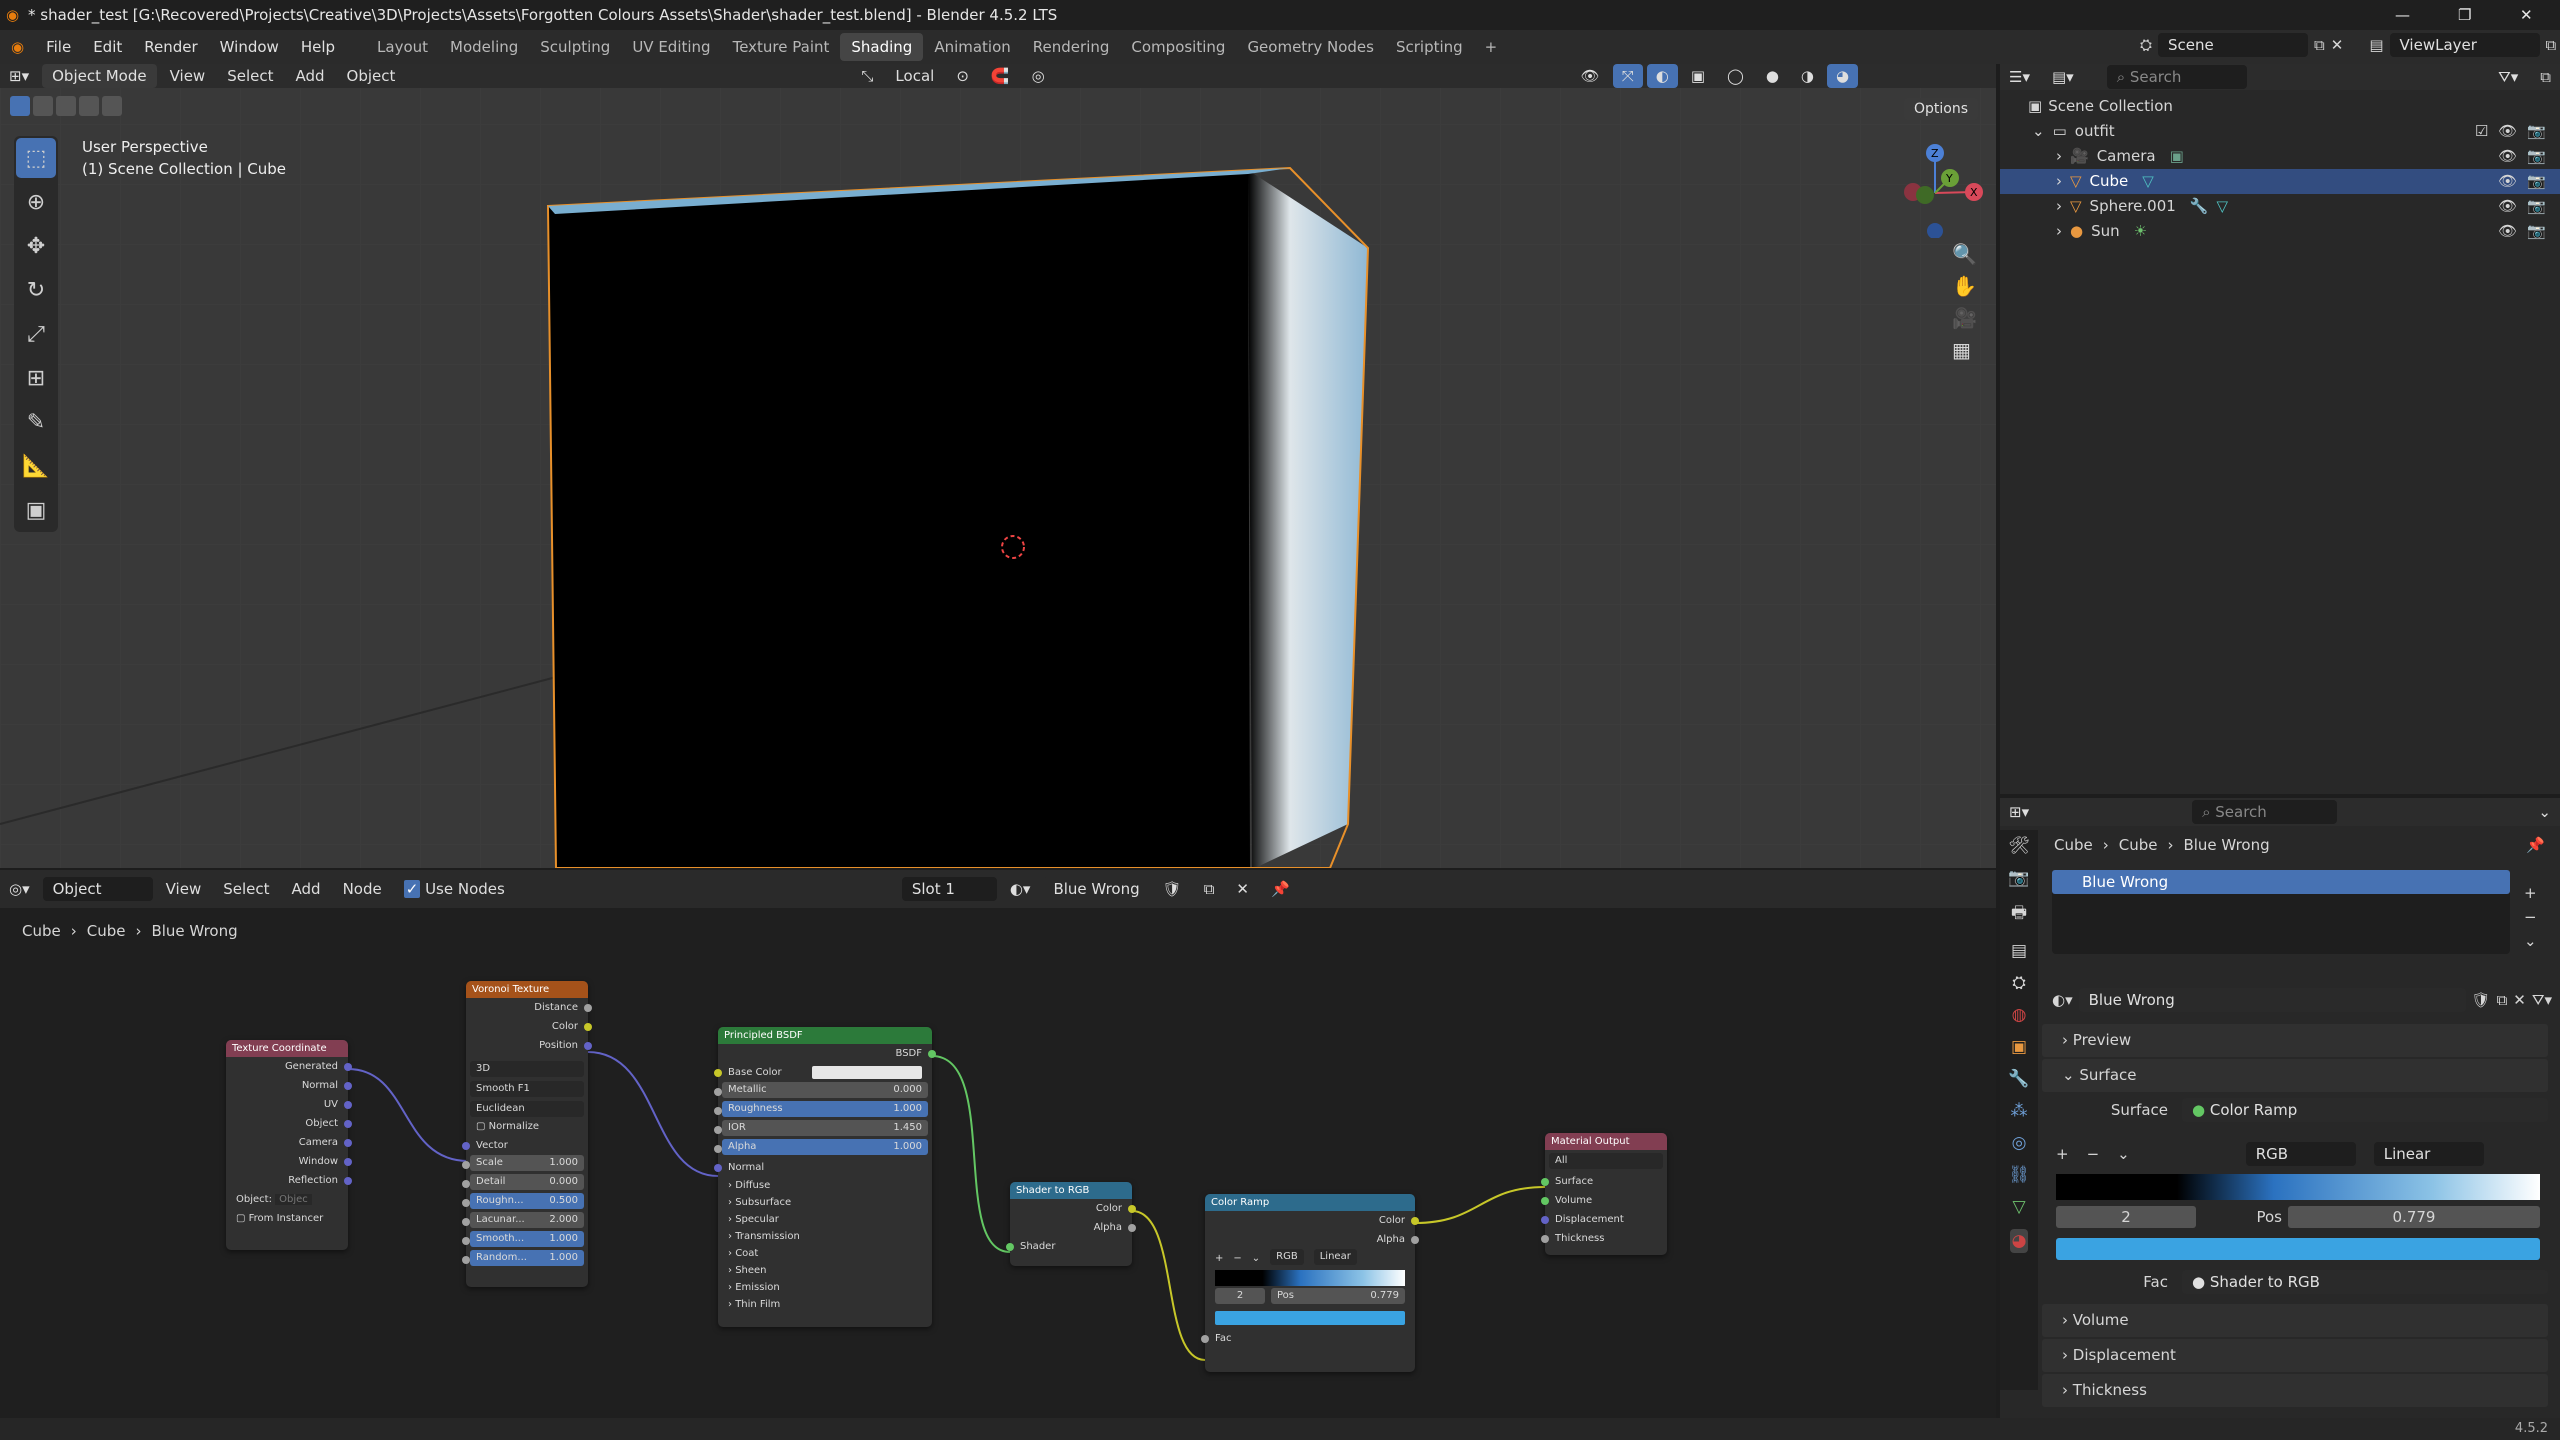 This screenshot has width=2560, height=1440. What do you see at coordinates (107, 47) in the screenshot?
I see `menu-edit: Edit` at bounding box center [107, 47].